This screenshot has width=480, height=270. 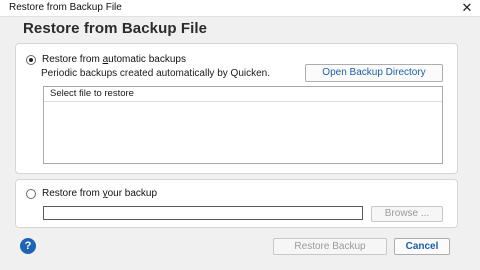 What do you see at coordinates (422, 246) in the screenshot?
I see `cancel-button: Cancel` at bounding box center [422, 246].